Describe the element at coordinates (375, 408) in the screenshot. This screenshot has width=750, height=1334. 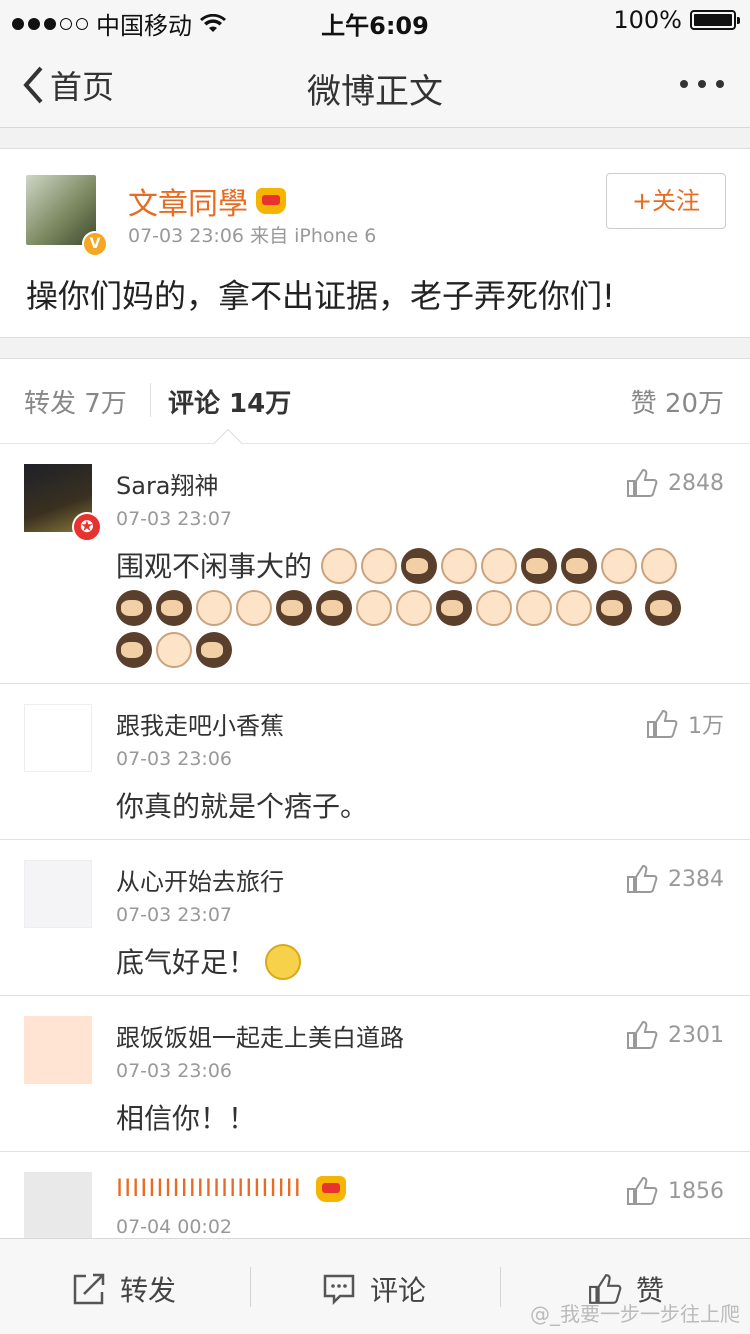
I see `post-tabs: 转发 7万 评论 14万 赞 20万` at that location.